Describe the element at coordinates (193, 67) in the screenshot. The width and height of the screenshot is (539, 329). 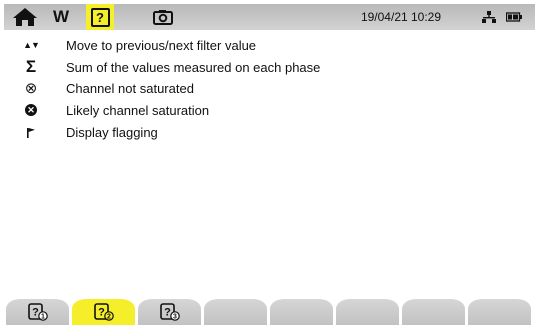
I see `list-item-label: Sum of the values measured on each phase` at that location.